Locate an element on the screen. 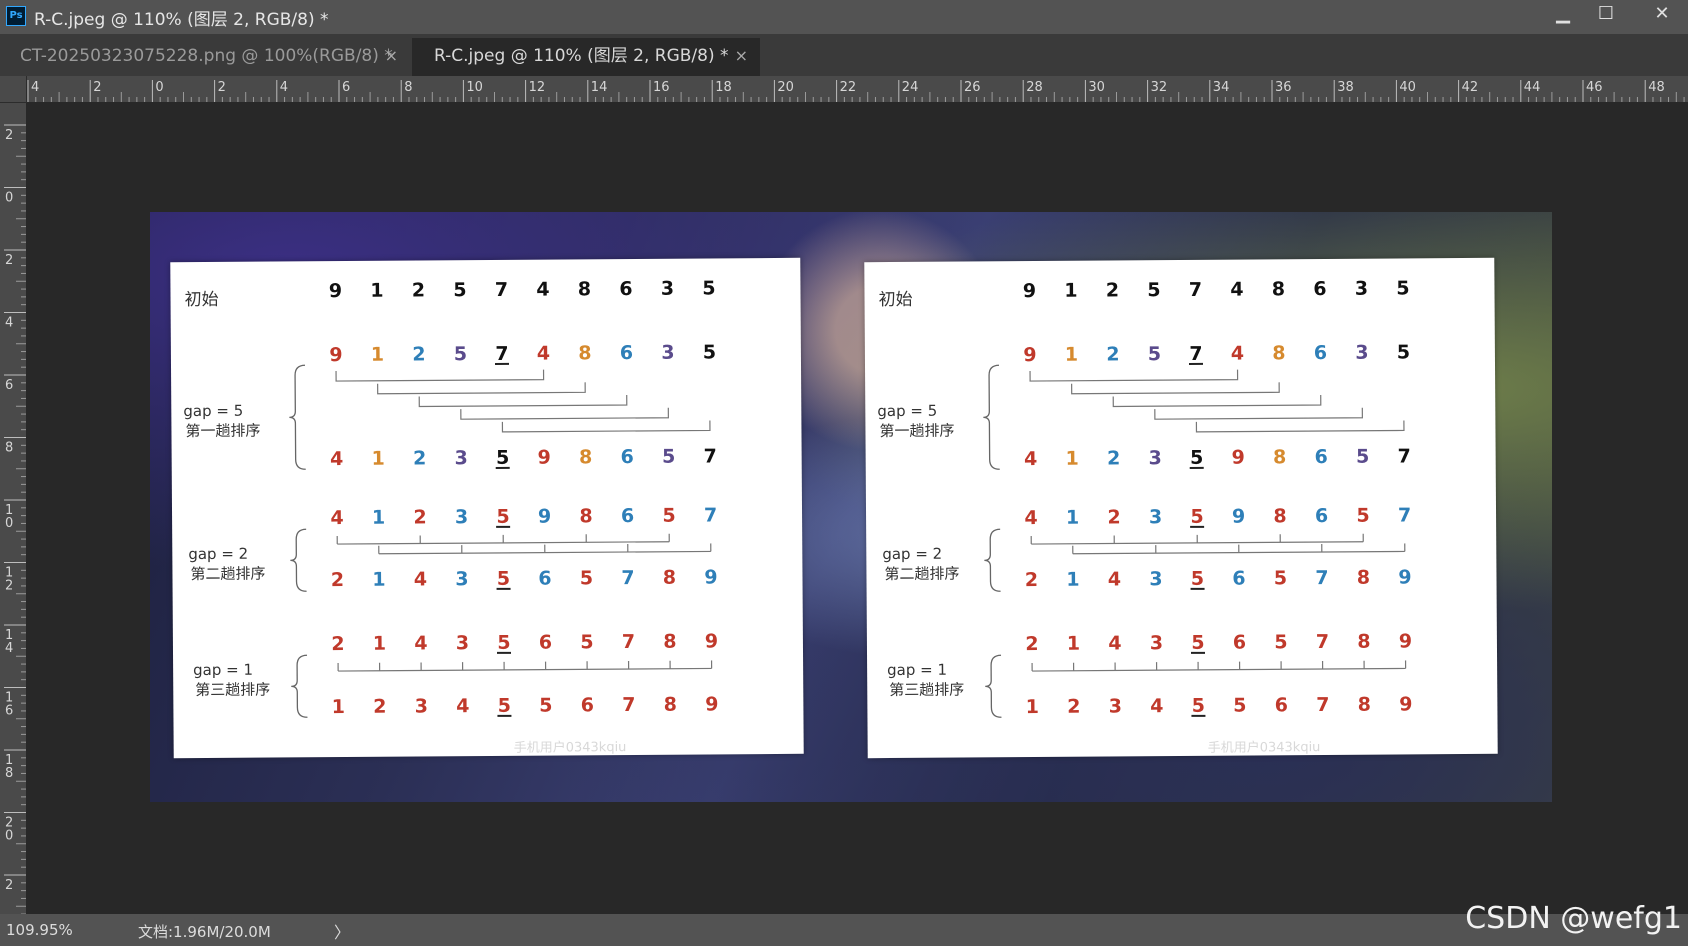 The width and height of the screenshot is (1688, 946). minimize-icon: ▁ is located at coordinates (1563, 15).